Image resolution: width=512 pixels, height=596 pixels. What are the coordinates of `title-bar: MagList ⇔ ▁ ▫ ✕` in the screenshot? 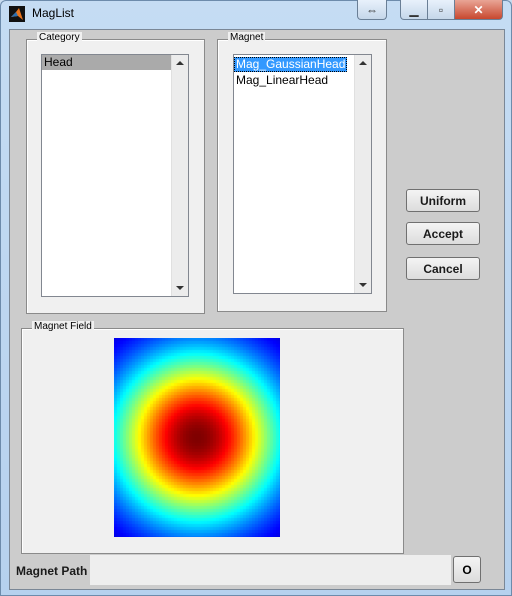 It's located at (256, 14).